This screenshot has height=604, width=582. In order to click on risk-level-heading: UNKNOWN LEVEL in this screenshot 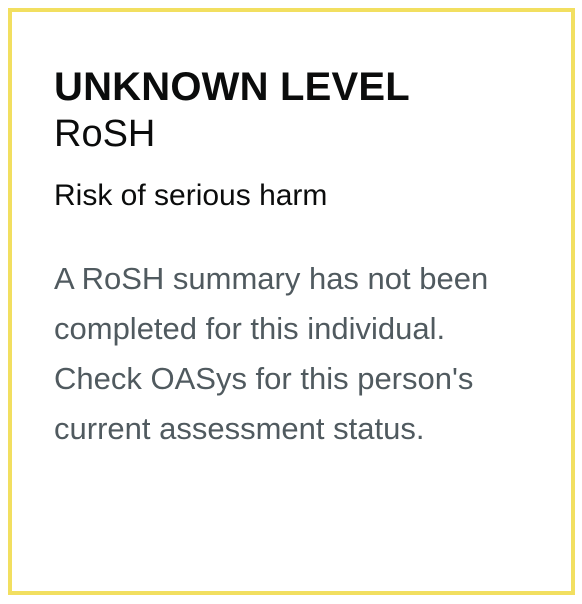, I will do `click(232, 87)`.